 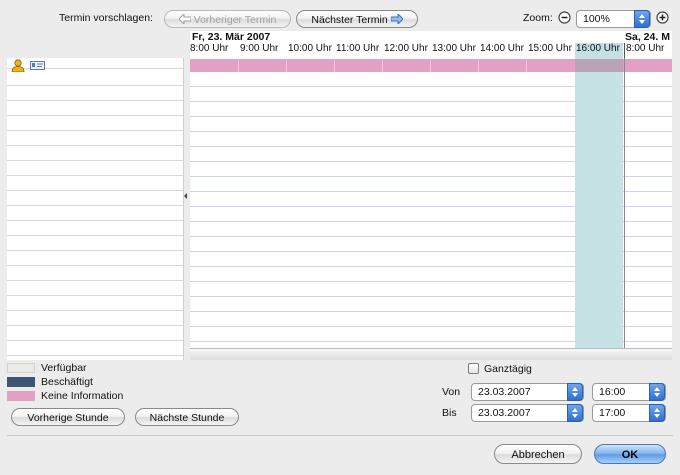 I want to click on from-date-value: 23.03.2007, so click(x=504, y=392).